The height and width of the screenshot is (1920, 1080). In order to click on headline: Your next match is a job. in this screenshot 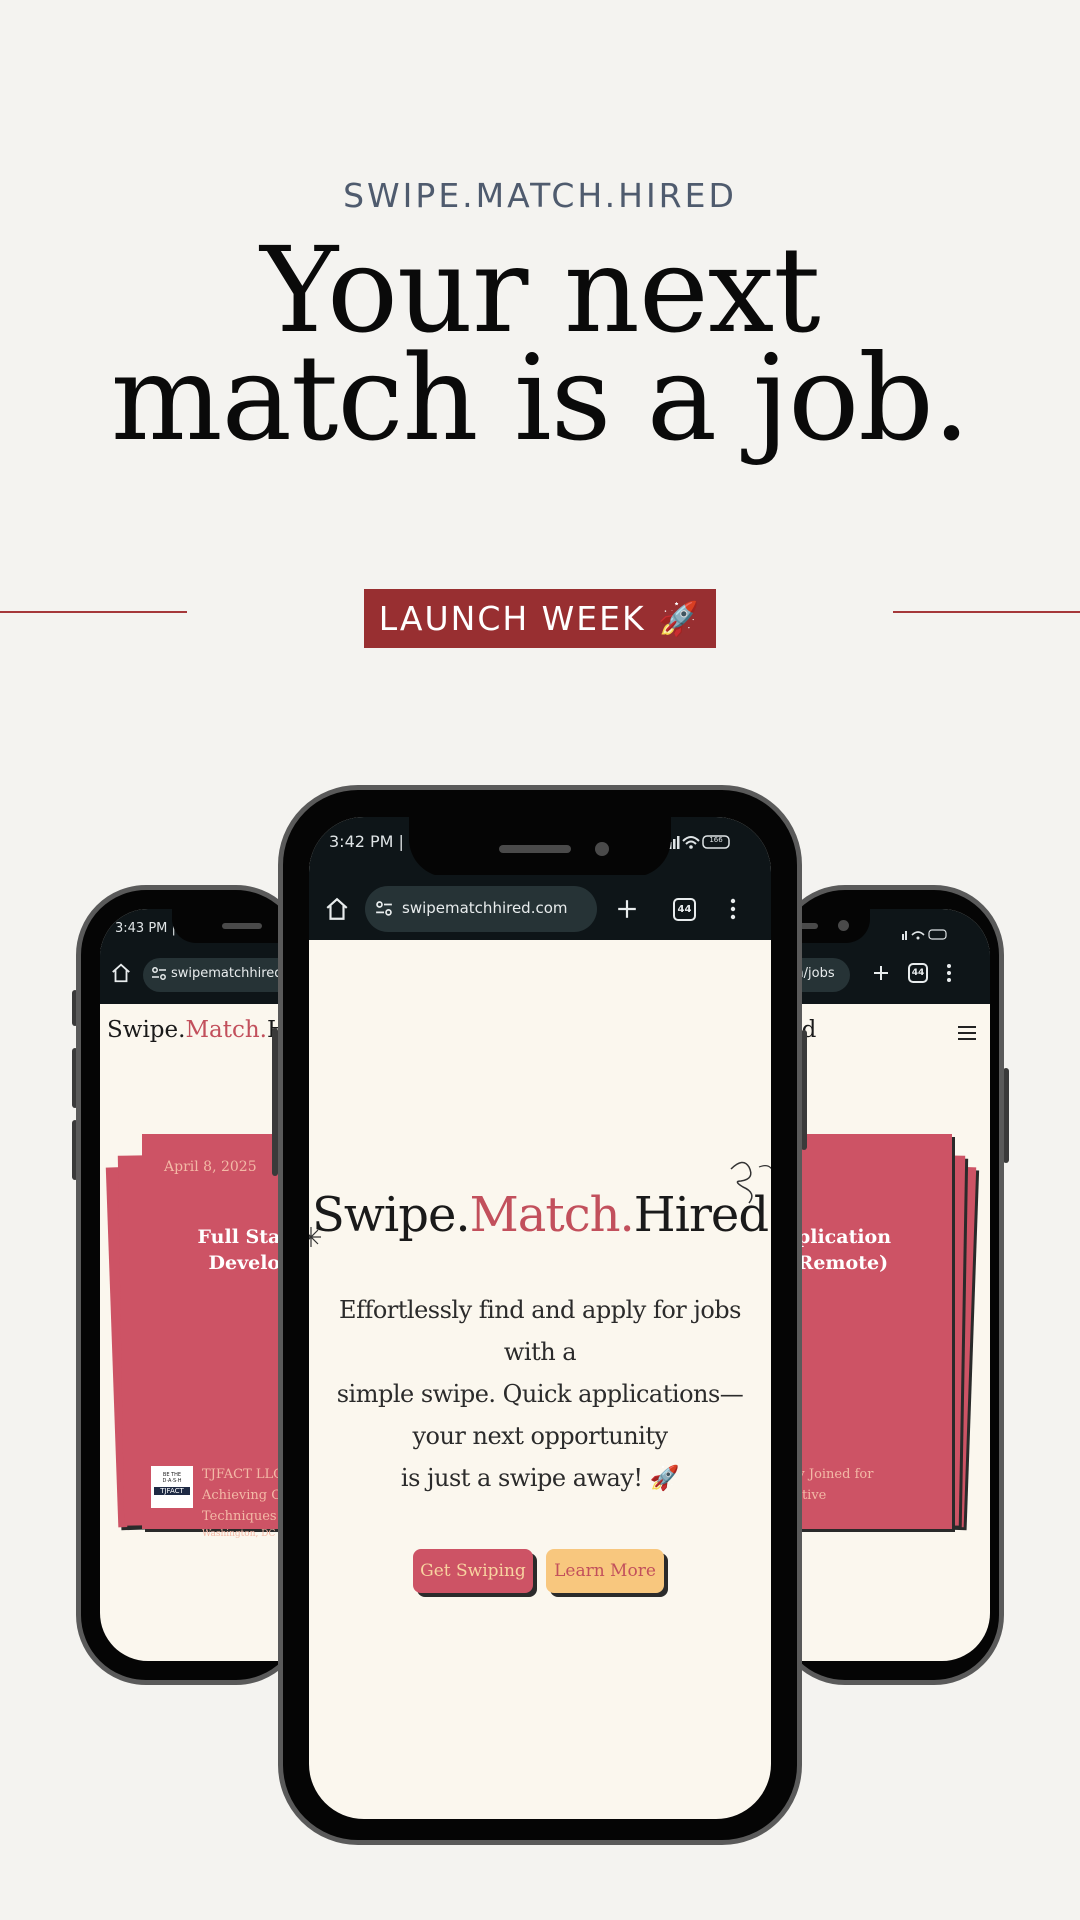, I will do `click(540, 344)`.